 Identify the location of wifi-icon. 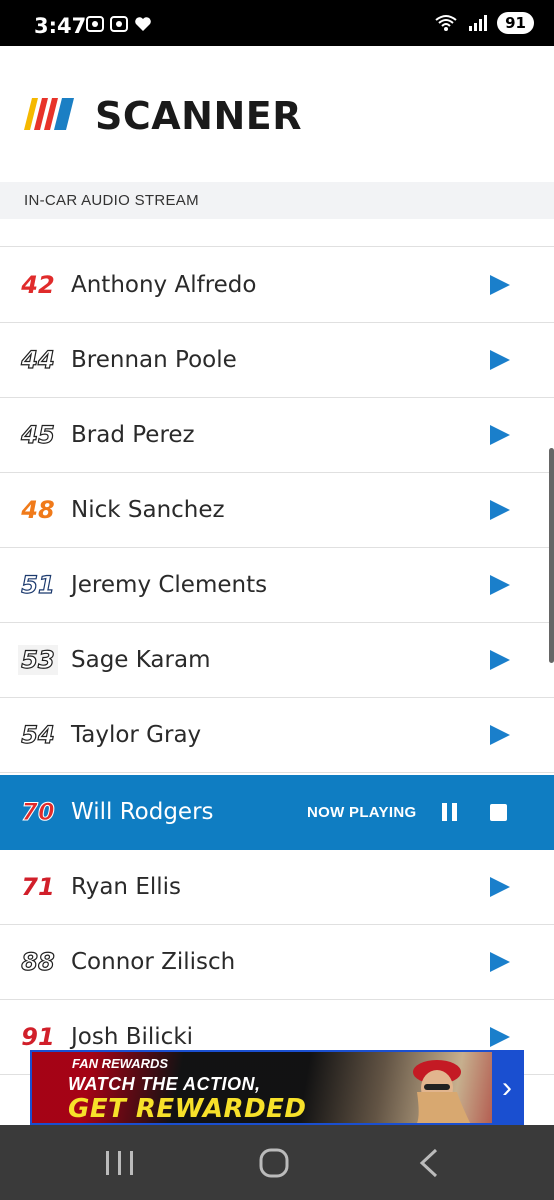
(446, 23).